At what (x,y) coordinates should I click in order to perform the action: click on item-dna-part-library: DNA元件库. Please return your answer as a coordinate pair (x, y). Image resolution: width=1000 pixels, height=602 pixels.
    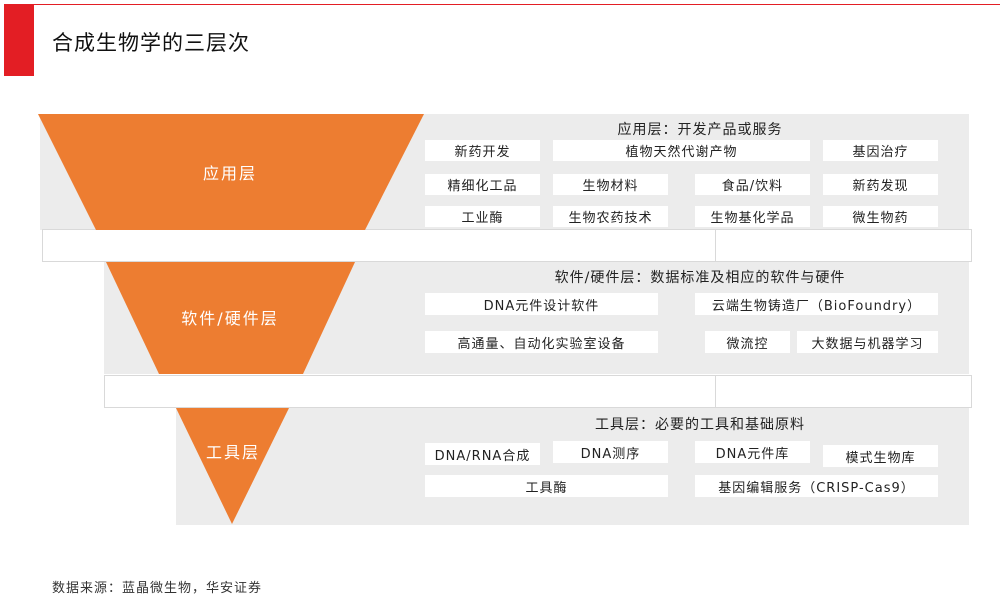
    Looking at the image, I should click on (752, 452).